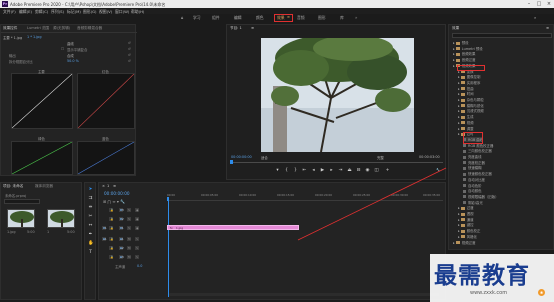 This screenshot has height=302, width=554. I want to click on watermark-text: 最需教育, so click(482, 275).